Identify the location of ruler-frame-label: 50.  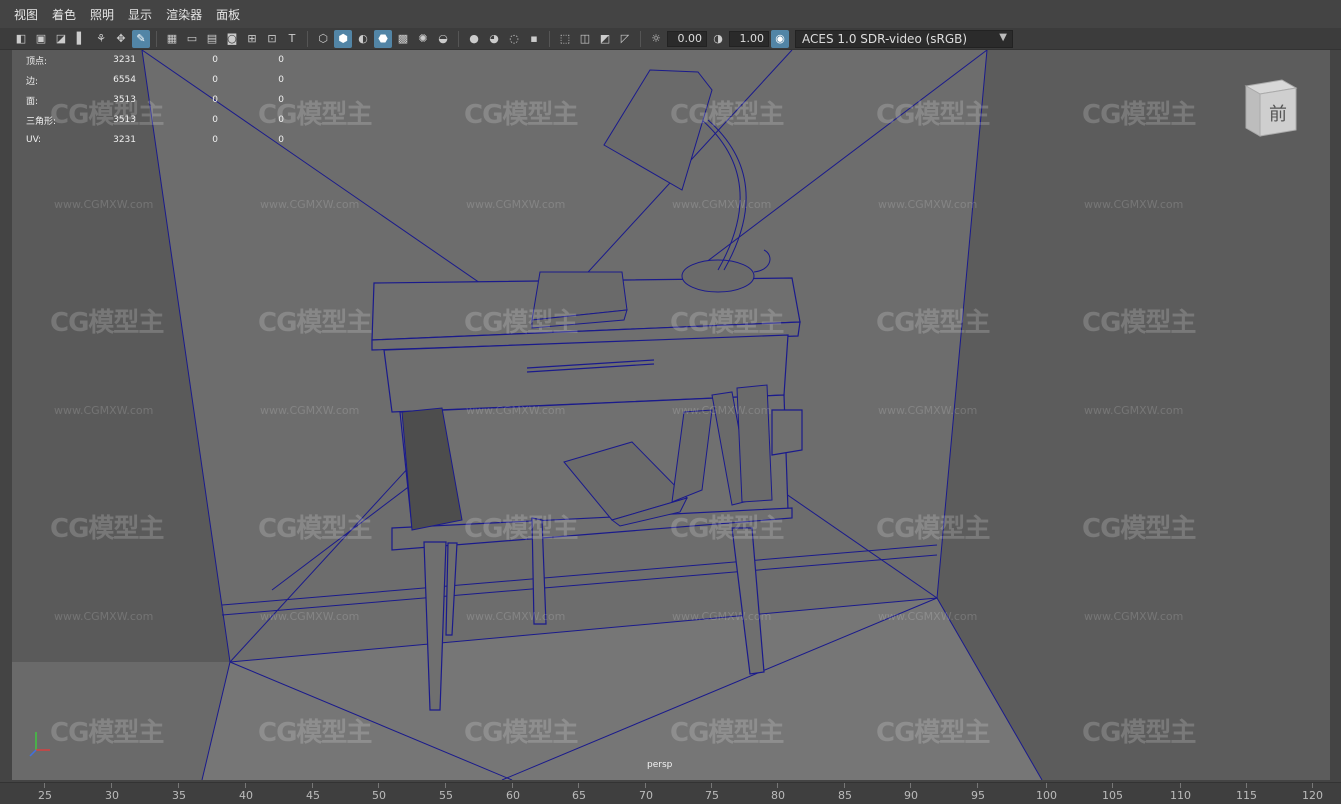
(379, 795).